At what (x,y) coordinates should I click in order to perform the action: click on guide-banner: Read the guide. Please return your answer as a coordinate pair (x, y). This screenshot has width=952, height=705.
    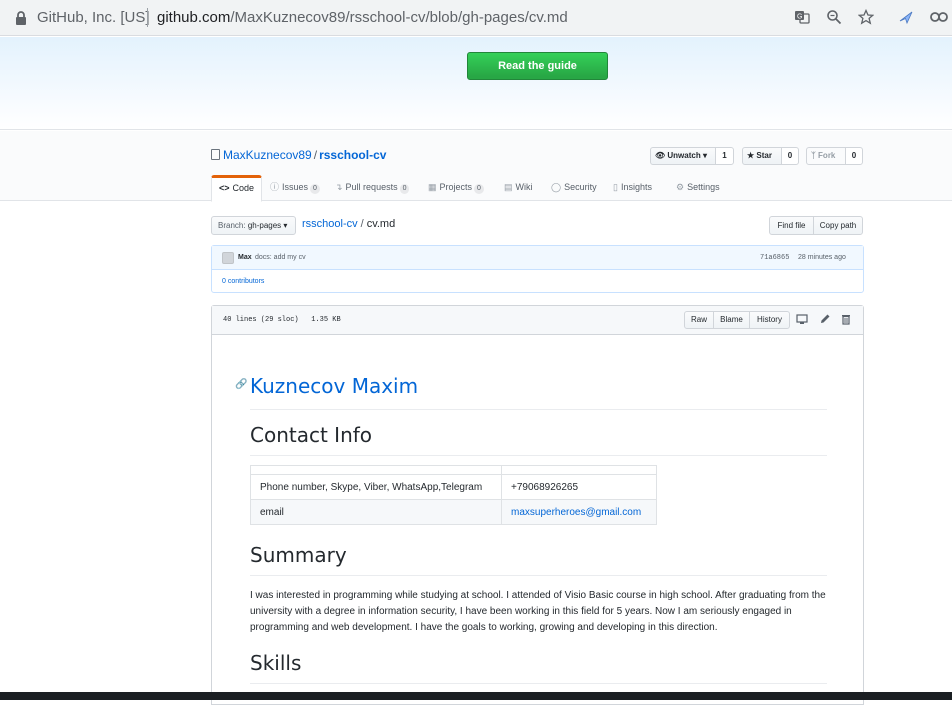
    Looking at the image, I should click on (476, 83).